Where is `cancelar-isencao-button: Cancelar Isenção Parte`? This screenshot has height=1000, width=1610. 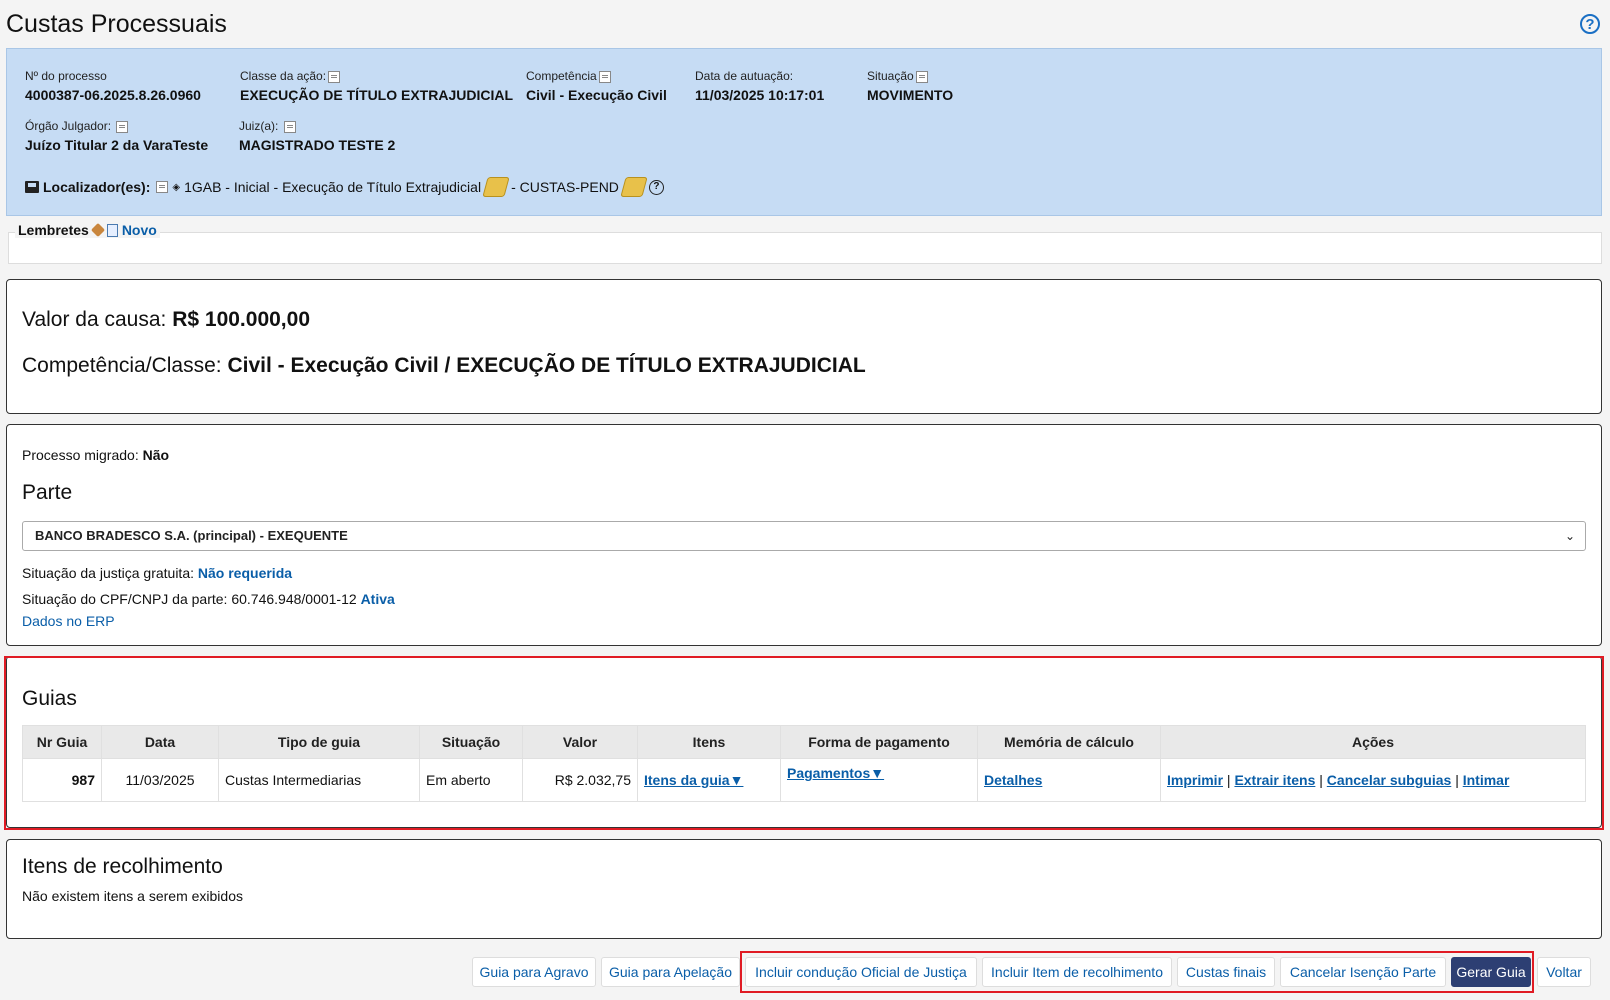
cancelar-isencao-button: Cancelar Isenção Parte is located at coordinates (1363, 972).